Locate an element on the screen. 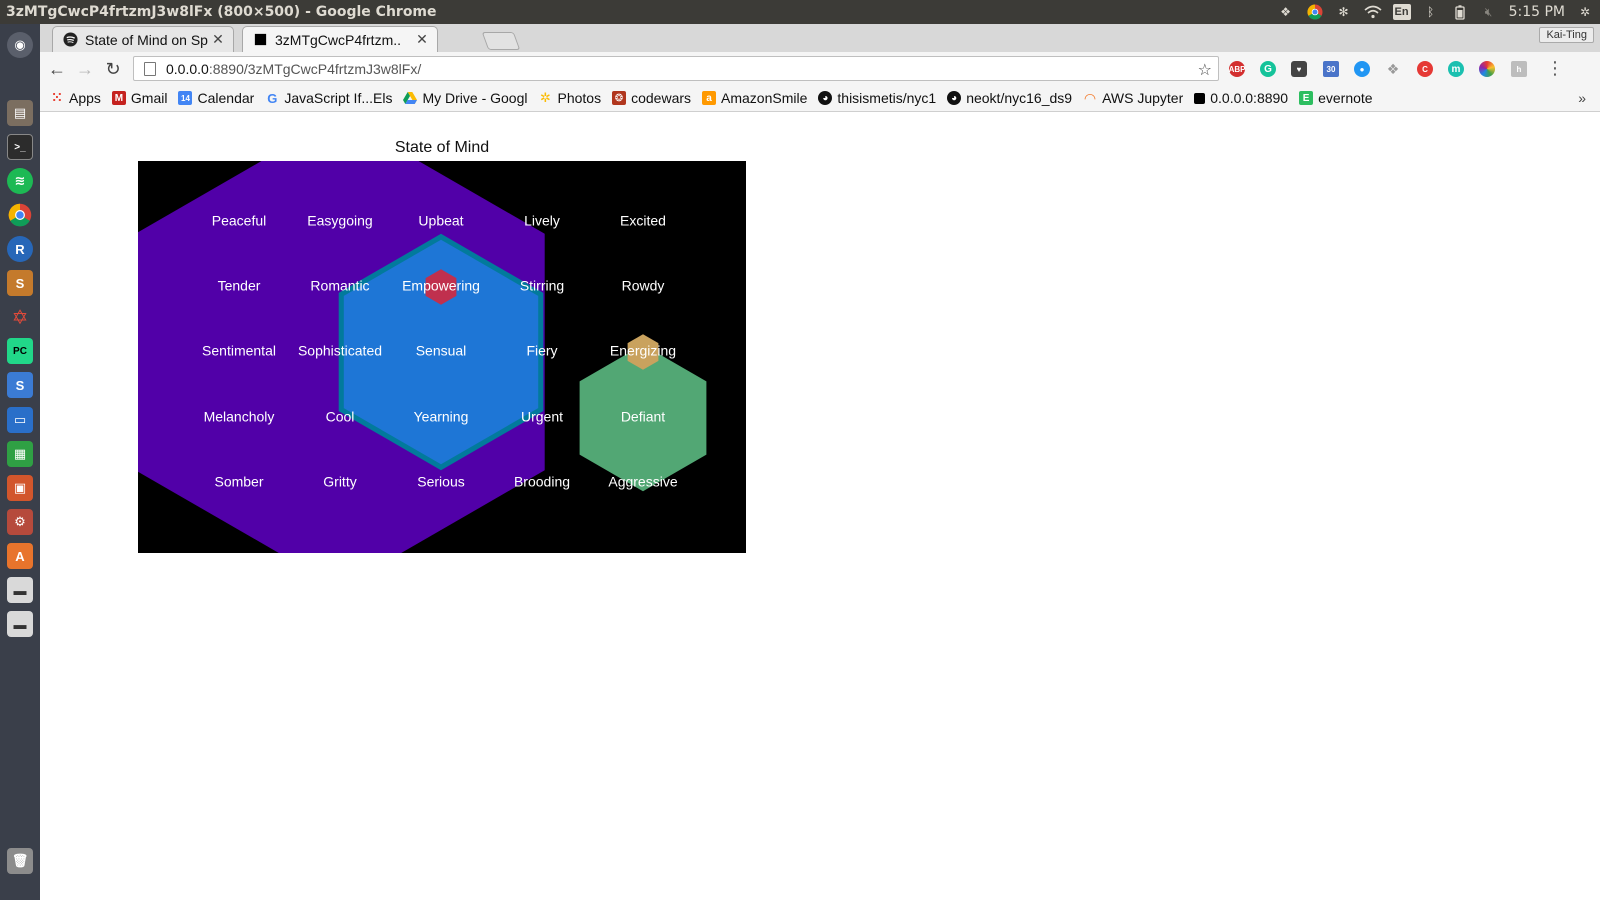  mood-label-serious: Serious is located at coordinates (440, 482).